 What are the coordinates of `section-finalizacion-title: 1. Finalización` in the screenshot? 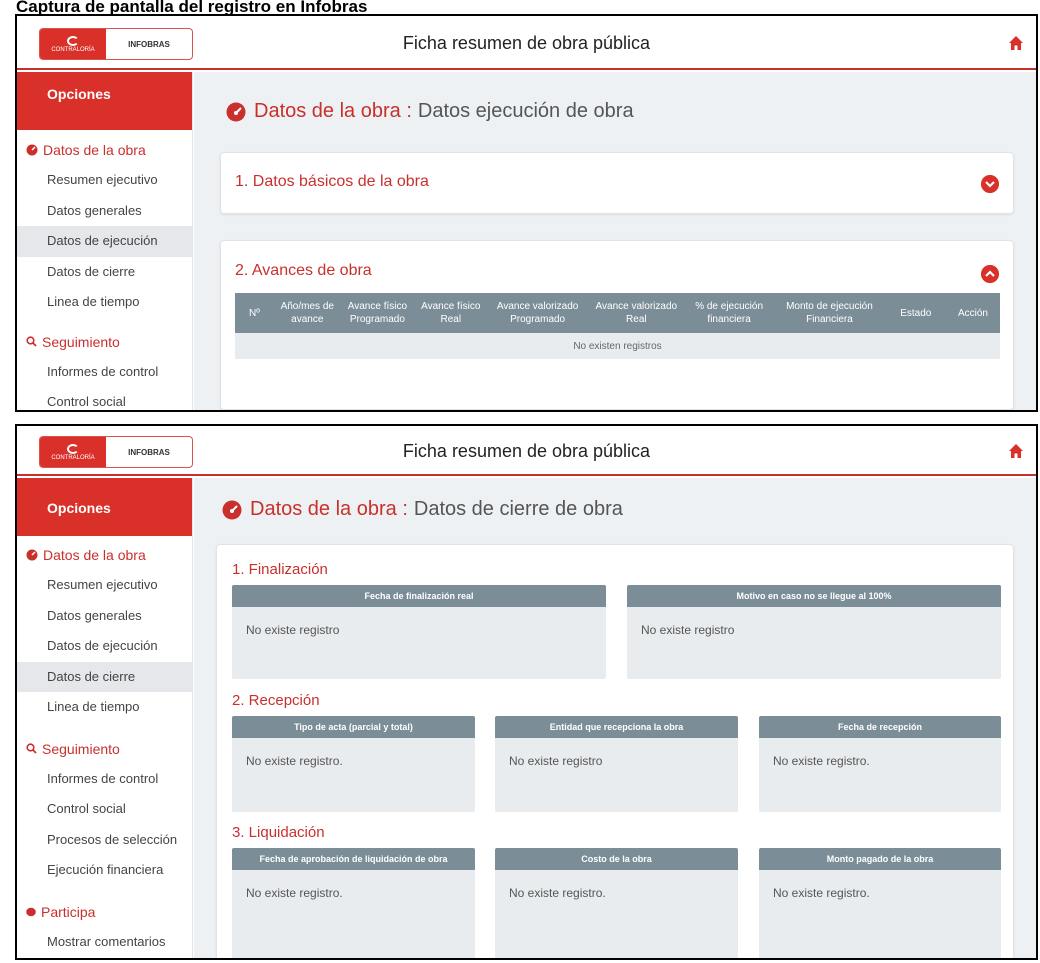 It's located at (280, 569).